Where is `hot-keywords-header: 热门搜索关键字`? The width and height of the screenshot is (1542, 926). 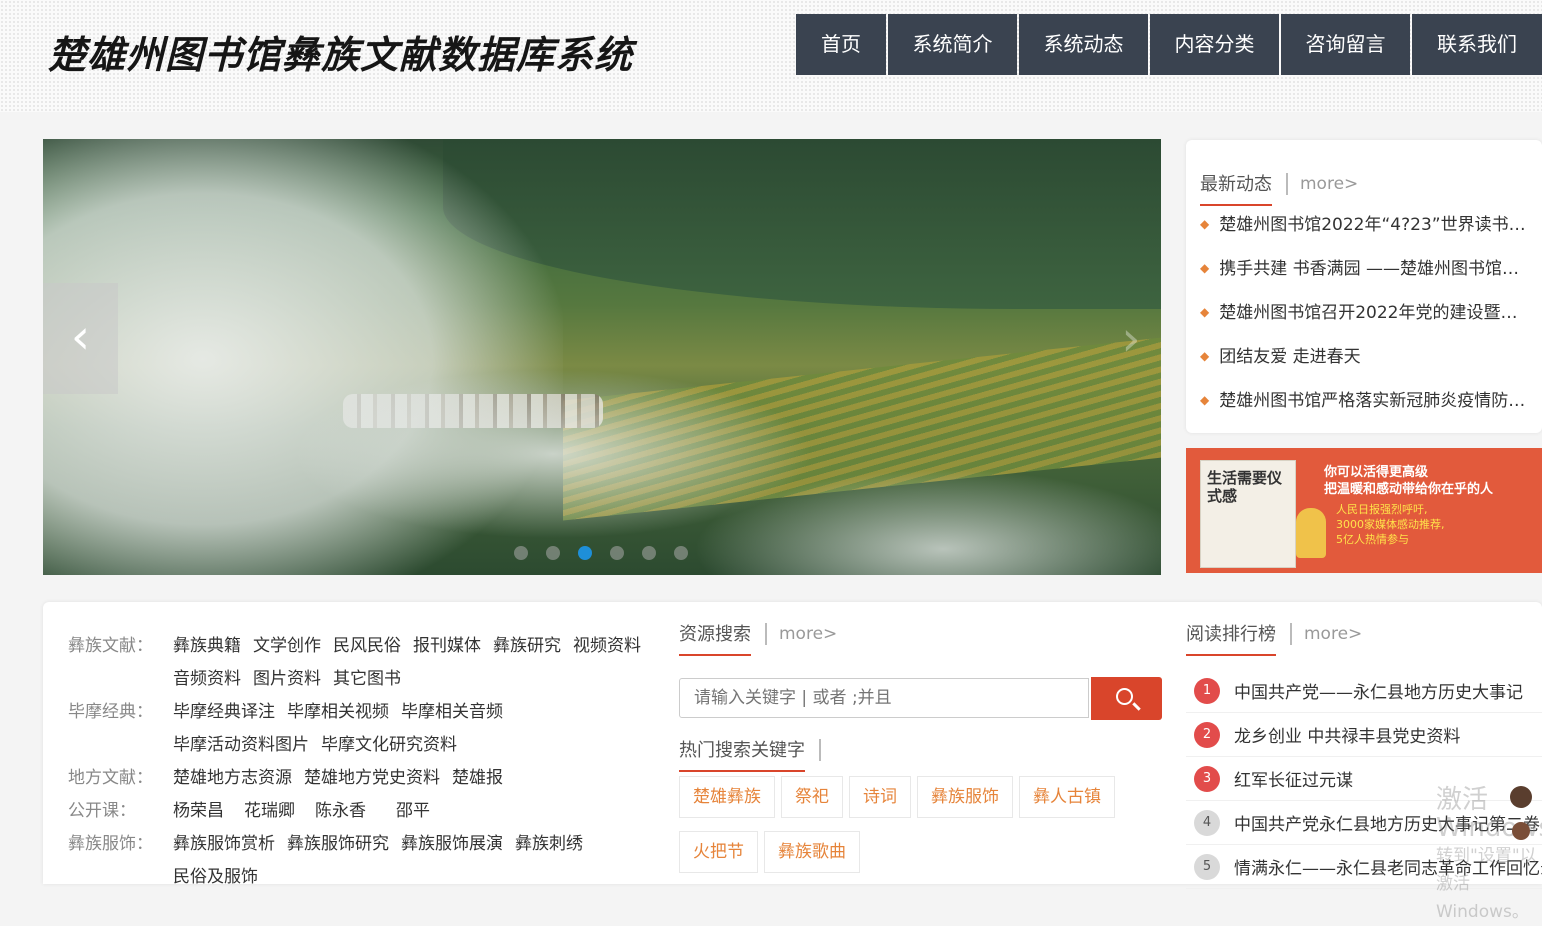
hot-keywords-header: 热门搜索关键字 is located at coordinates (756, 754).